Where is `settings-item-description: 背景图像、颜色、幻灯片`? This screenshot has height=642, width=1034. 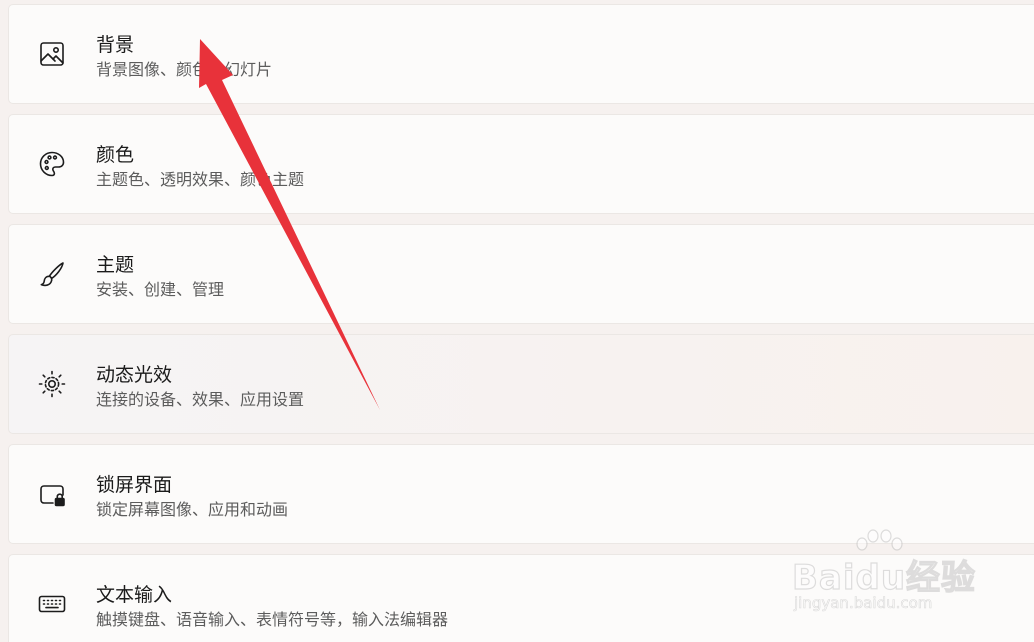
settings-item-description: 背景图像、颜色、幻灯片 is located at coordinates (184, 69).